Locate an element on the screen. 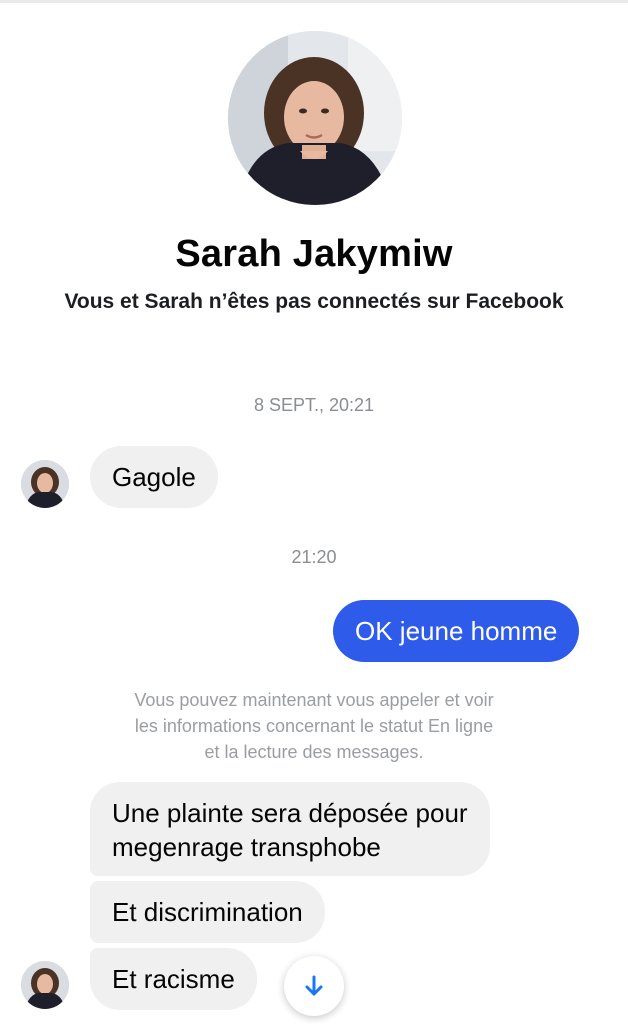  profile-photo is located at coordinates (315, 118).